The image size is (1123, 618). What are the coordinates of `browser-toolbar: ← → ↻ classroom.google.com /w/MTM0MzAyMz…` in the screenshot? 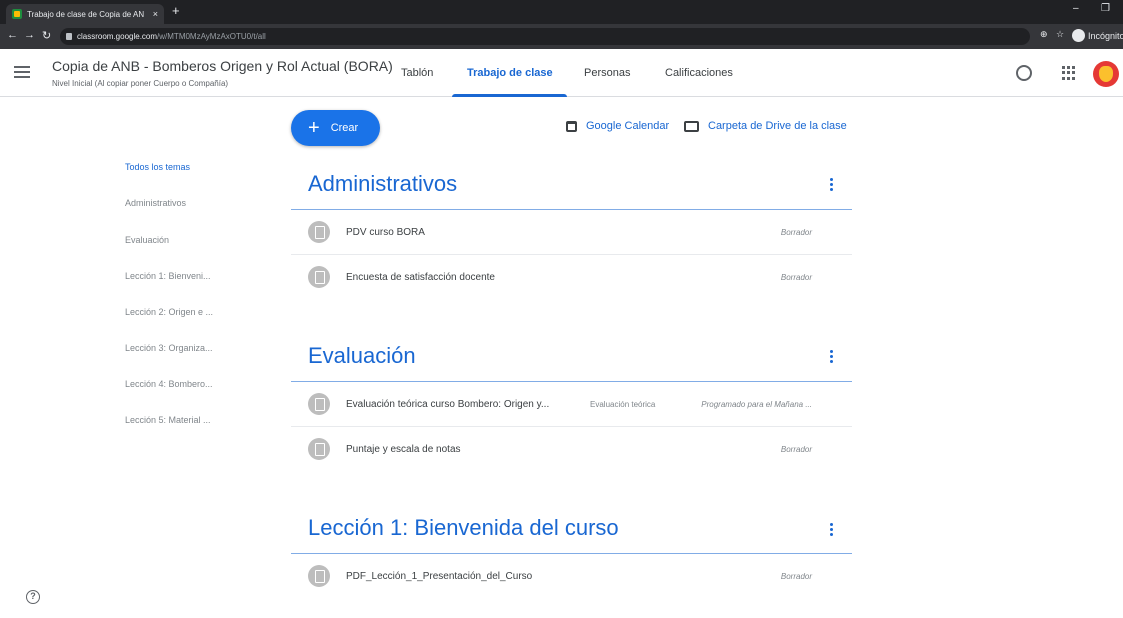 It's located at (561, 36).